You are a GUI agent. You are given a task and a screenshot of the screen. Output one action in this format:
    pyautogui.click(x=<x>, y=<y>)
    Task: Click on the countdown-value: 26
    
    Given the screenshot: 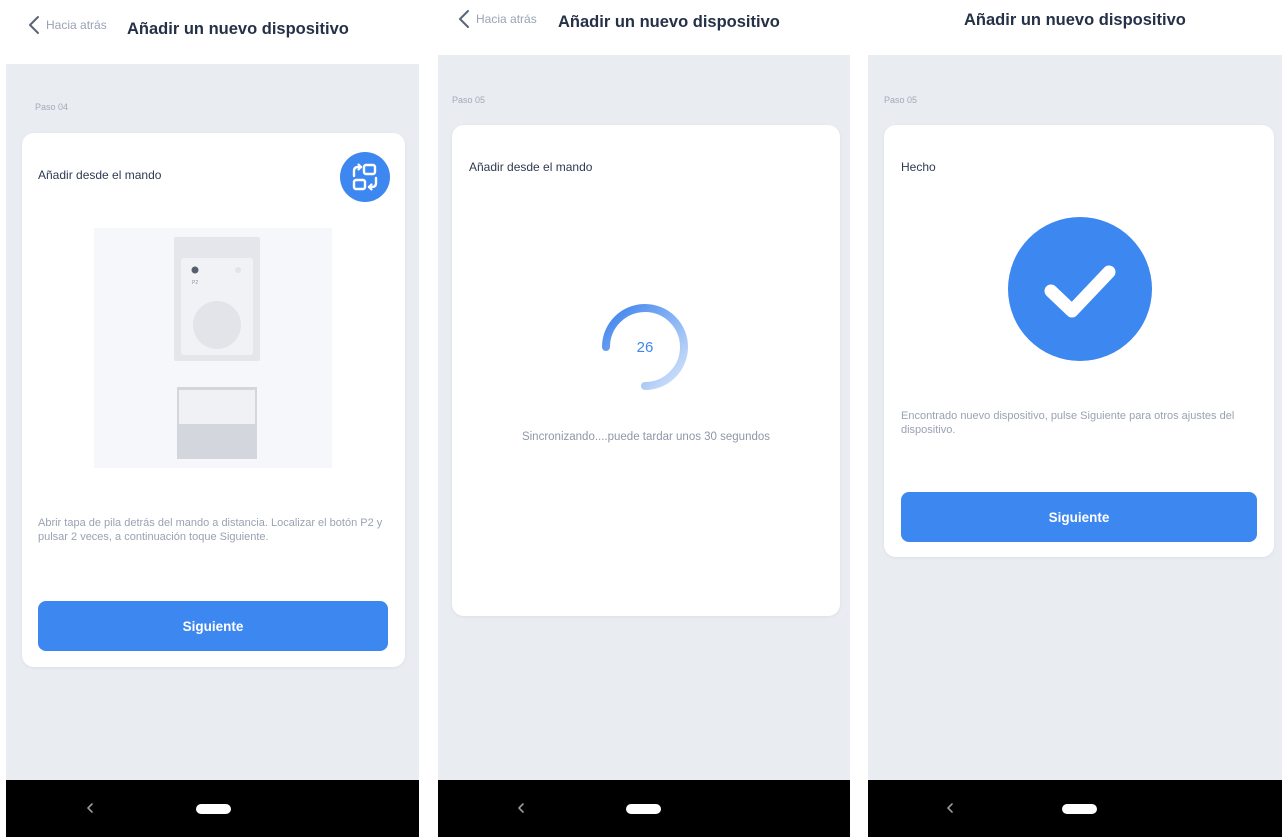 What is the action you would take?
    pyautogui.click(x=645, y=347)
    